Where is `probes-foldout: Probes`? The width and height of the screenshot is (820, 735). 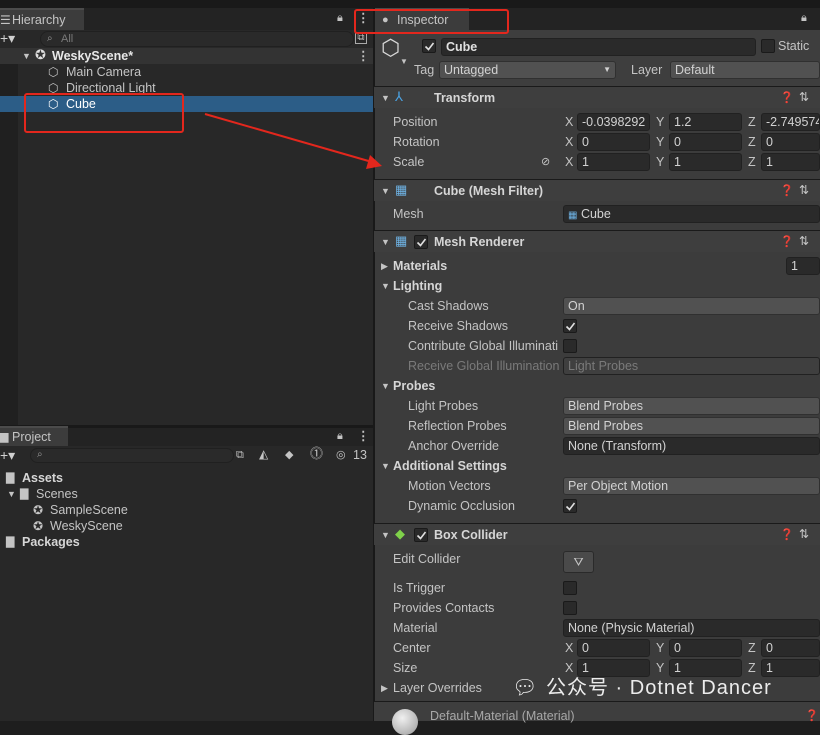
probes-foldout: Probes is located at coordinates (414, 386).